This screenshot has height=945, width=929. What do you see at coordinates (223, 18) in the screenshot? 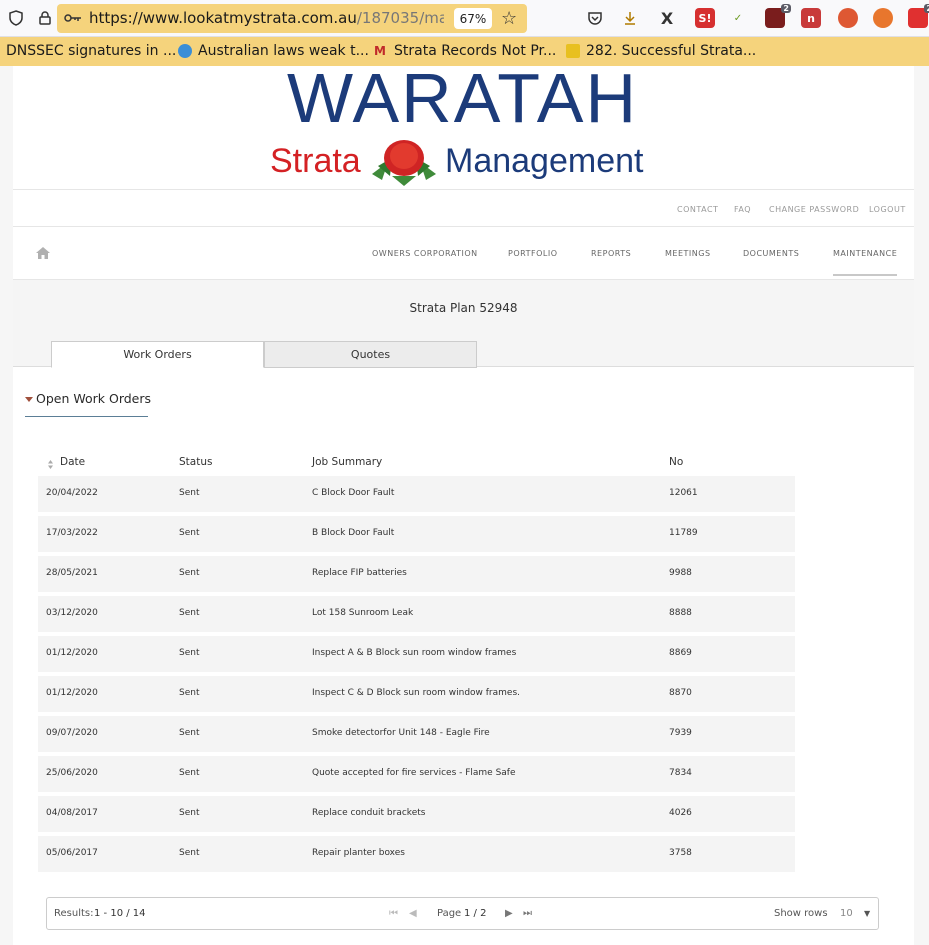
I see `url-host: https://www.lookatmystrata.com.au` at bounding box center [223, 18].